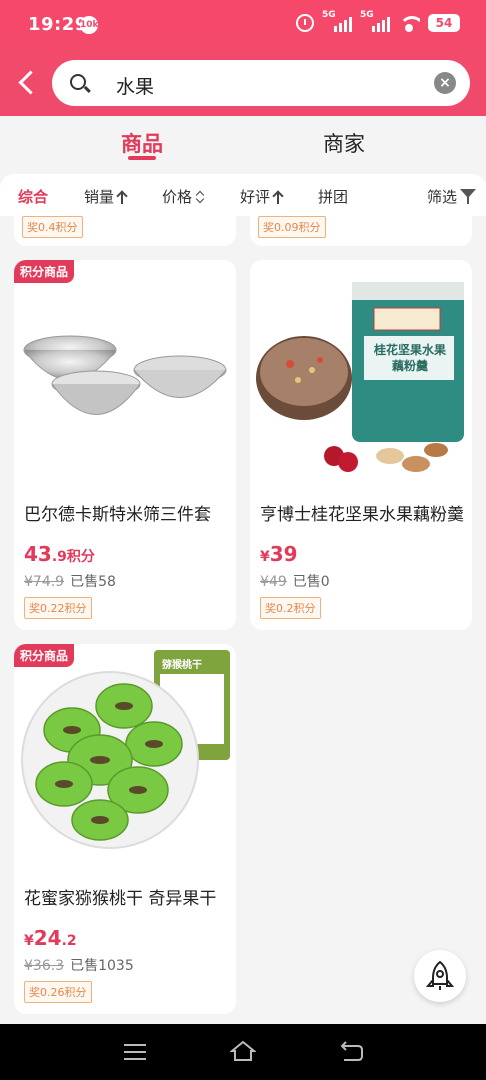 The image size is (486, 1080). What do you see at coordinates (361, 376) in the screenshot?
I see `lotus-root-powder-image: 桂花坚果水果藕粉羹` at bounding box center [361, 376].